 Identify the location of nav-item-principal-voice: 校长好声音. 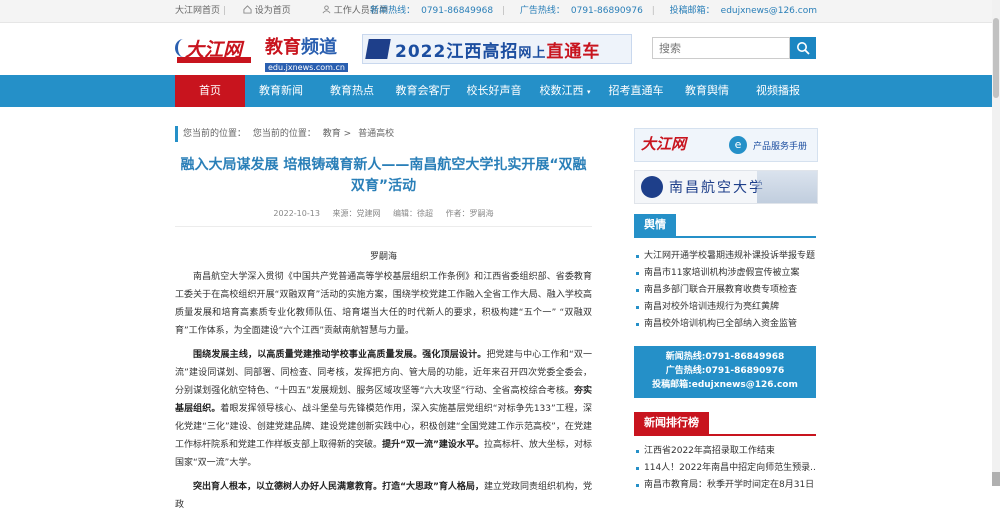
(494, 91).